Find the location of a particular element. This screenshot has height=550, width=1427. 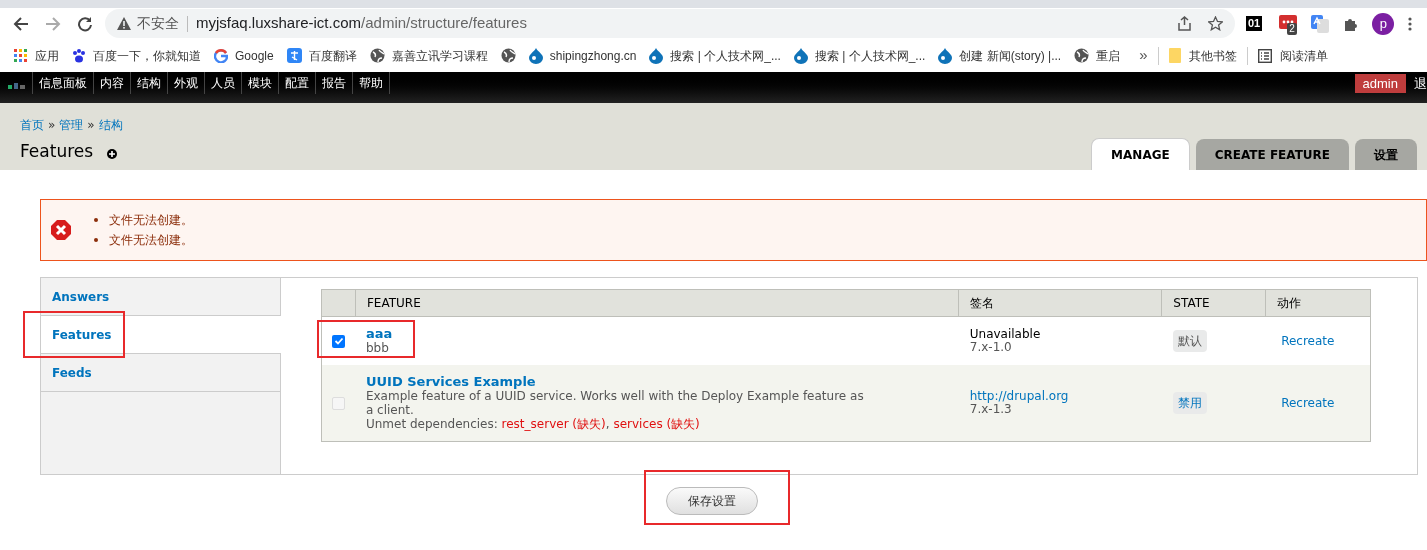

feature-description: bbb is located at coordinates (377, 348).